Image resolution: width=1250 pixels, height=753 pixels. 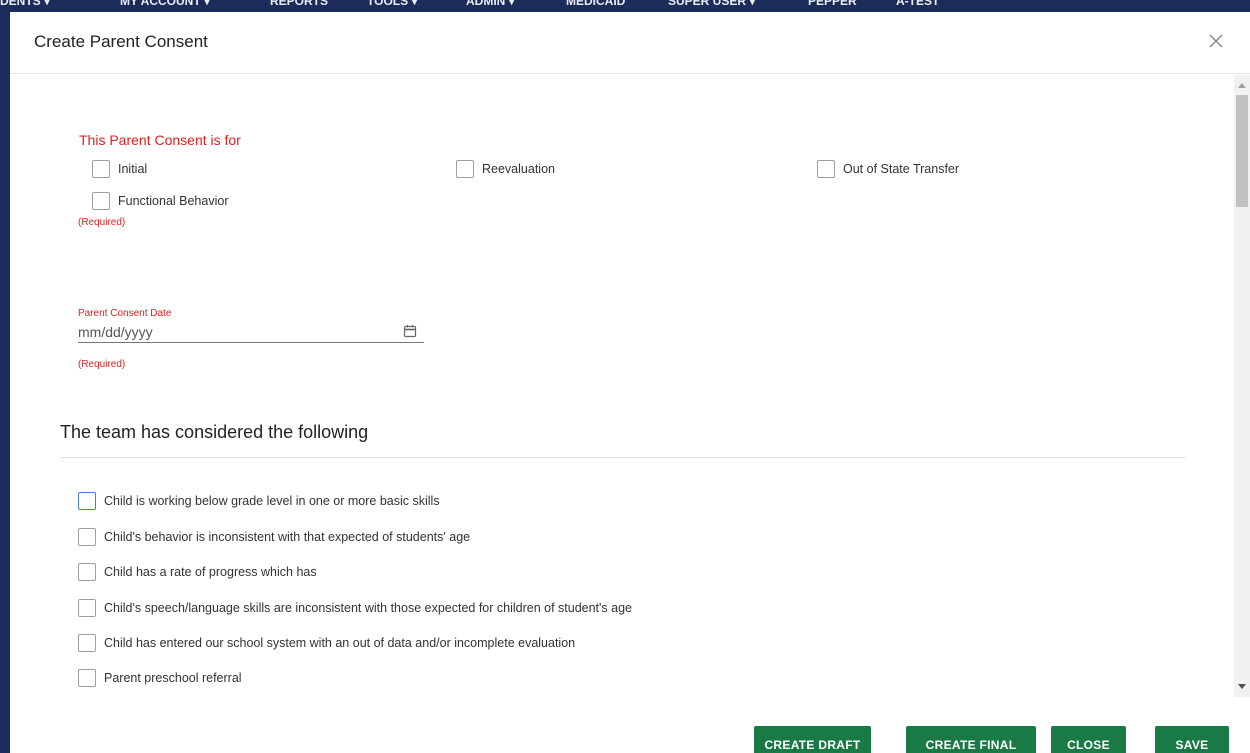 What do you see at coordinates (102, 364) in the screenshot?
I see `consent-date-required: (Required)` at bounding box center [102, 364].